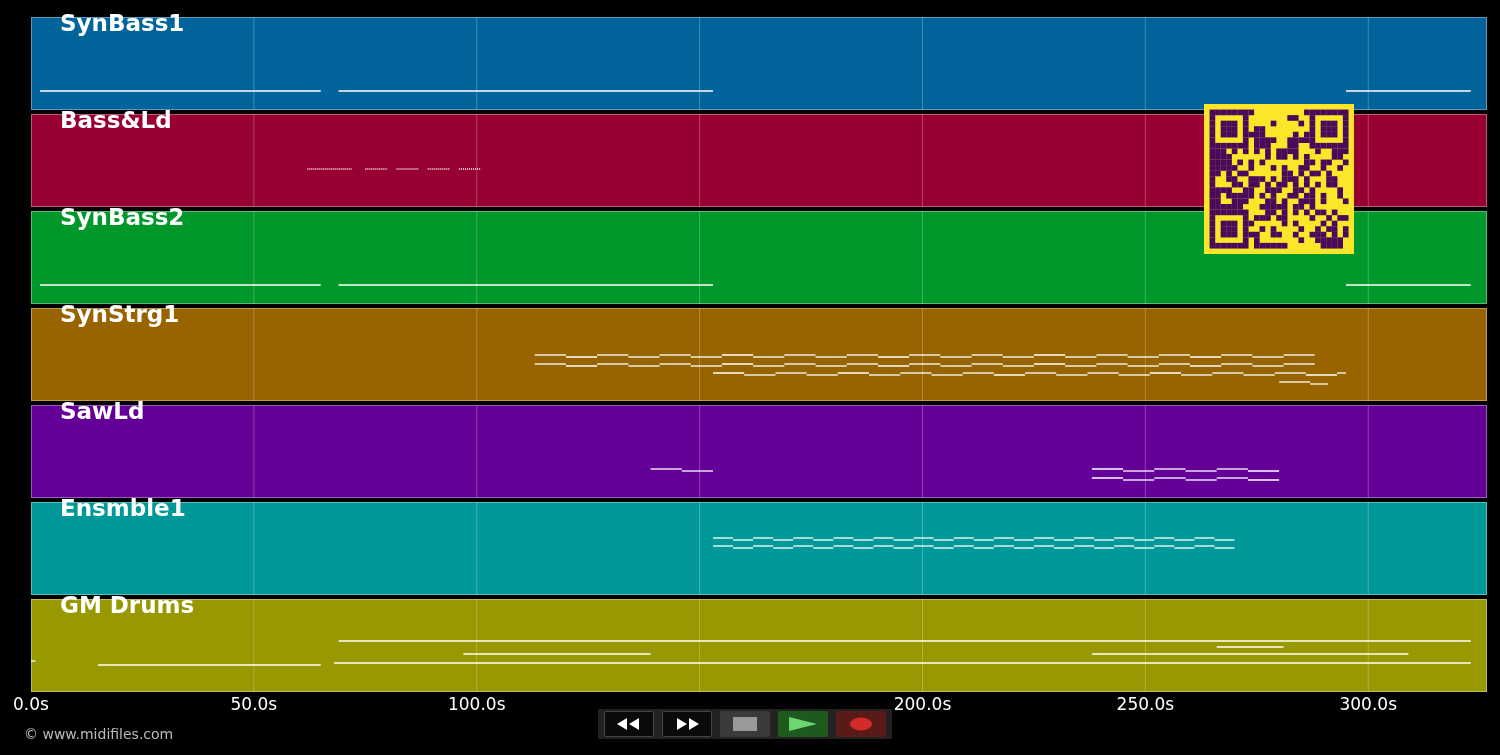 The image size is (1500, 755). Describe the element at coordinates (123, 509) in the screenshot. I see `track-name: Ensmble1` at that location.